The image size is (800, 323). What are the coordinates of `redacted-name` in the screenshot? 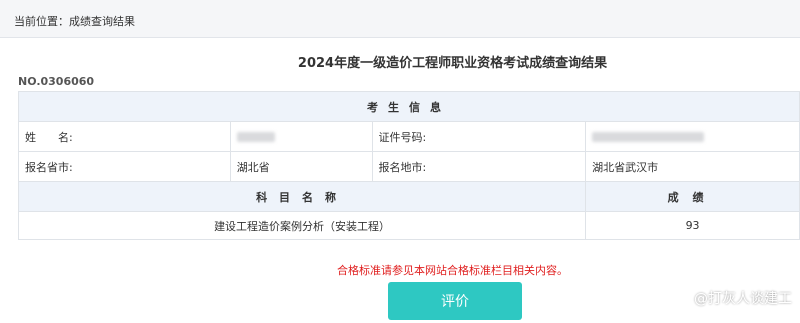 It's located at (255, 137).